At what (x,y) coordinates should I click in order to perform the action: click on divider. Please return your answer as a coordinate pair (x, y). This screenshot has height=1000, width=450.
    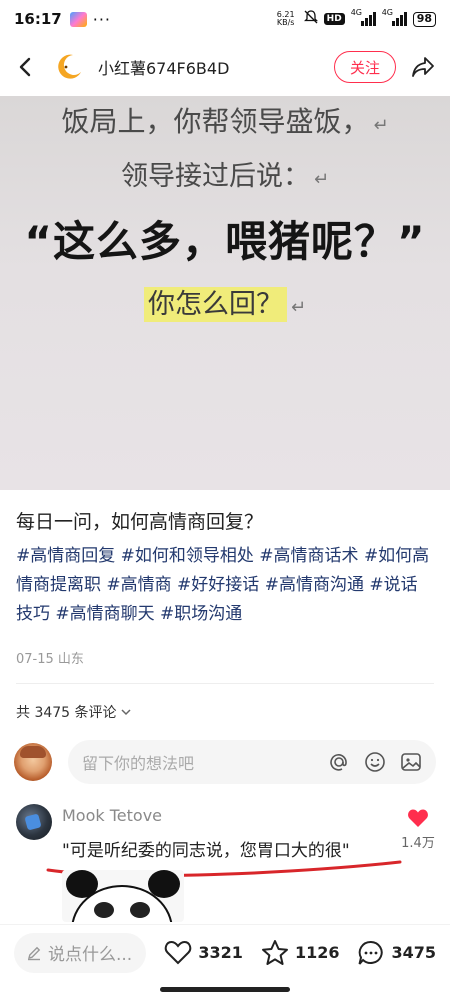
    Looking at the image, I should click on (225, 683).